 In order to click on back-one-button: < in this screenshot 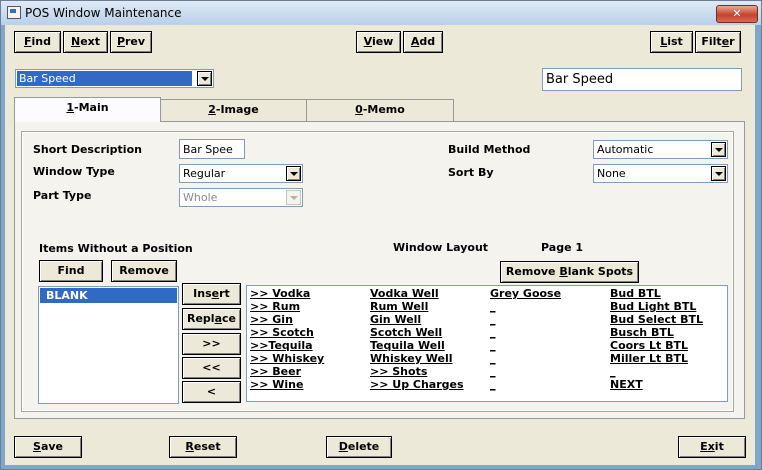, I will do `click(211, 392)`.